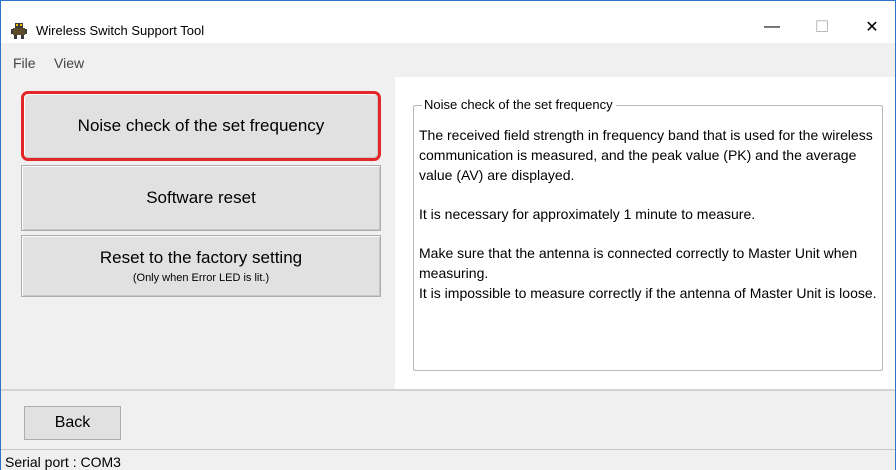 The width and height of the screenshot is (896, 470). I want to click on robot-icon, so click(19, 31).